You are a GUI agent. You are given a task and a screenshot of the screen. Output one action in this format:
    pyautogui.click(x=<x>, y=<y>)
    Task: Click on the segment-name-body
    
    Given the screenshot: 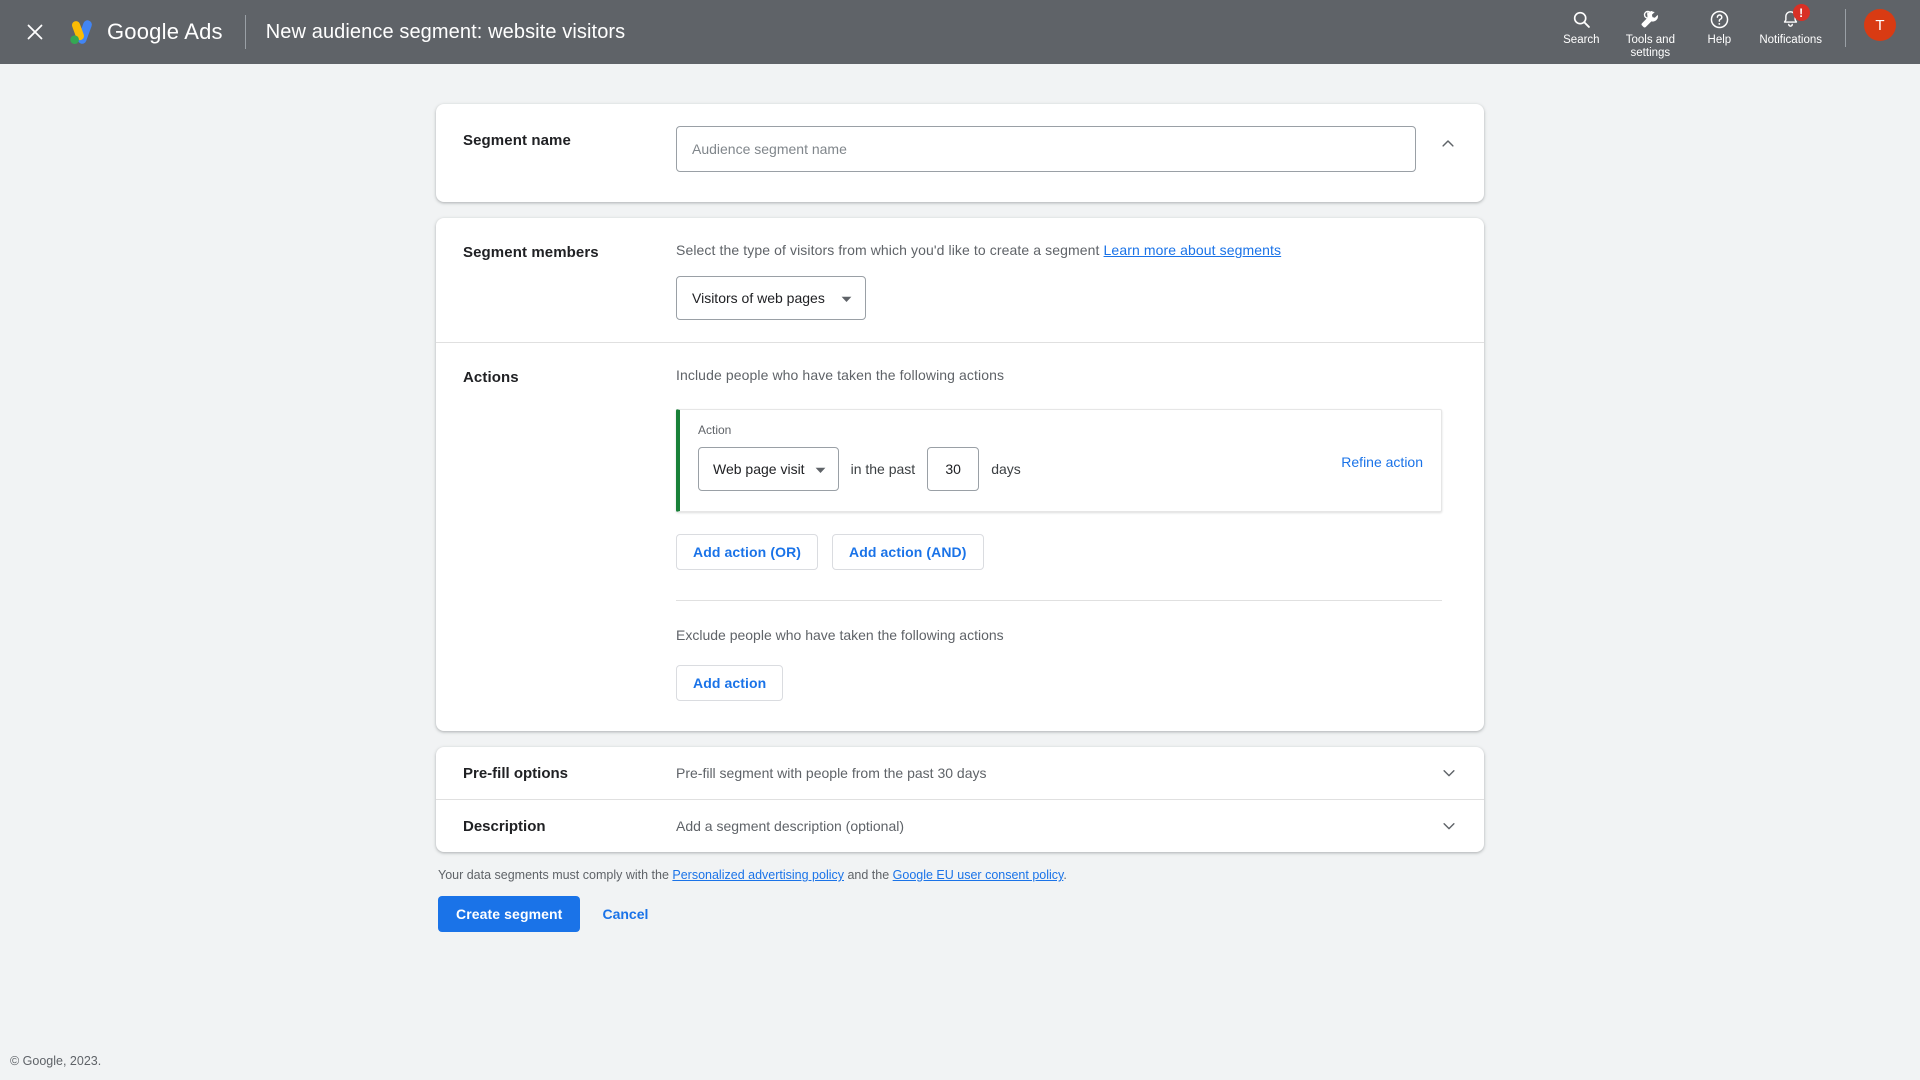 What is the action you would take?
    pyautogui.click(x=1080, y=153)
    